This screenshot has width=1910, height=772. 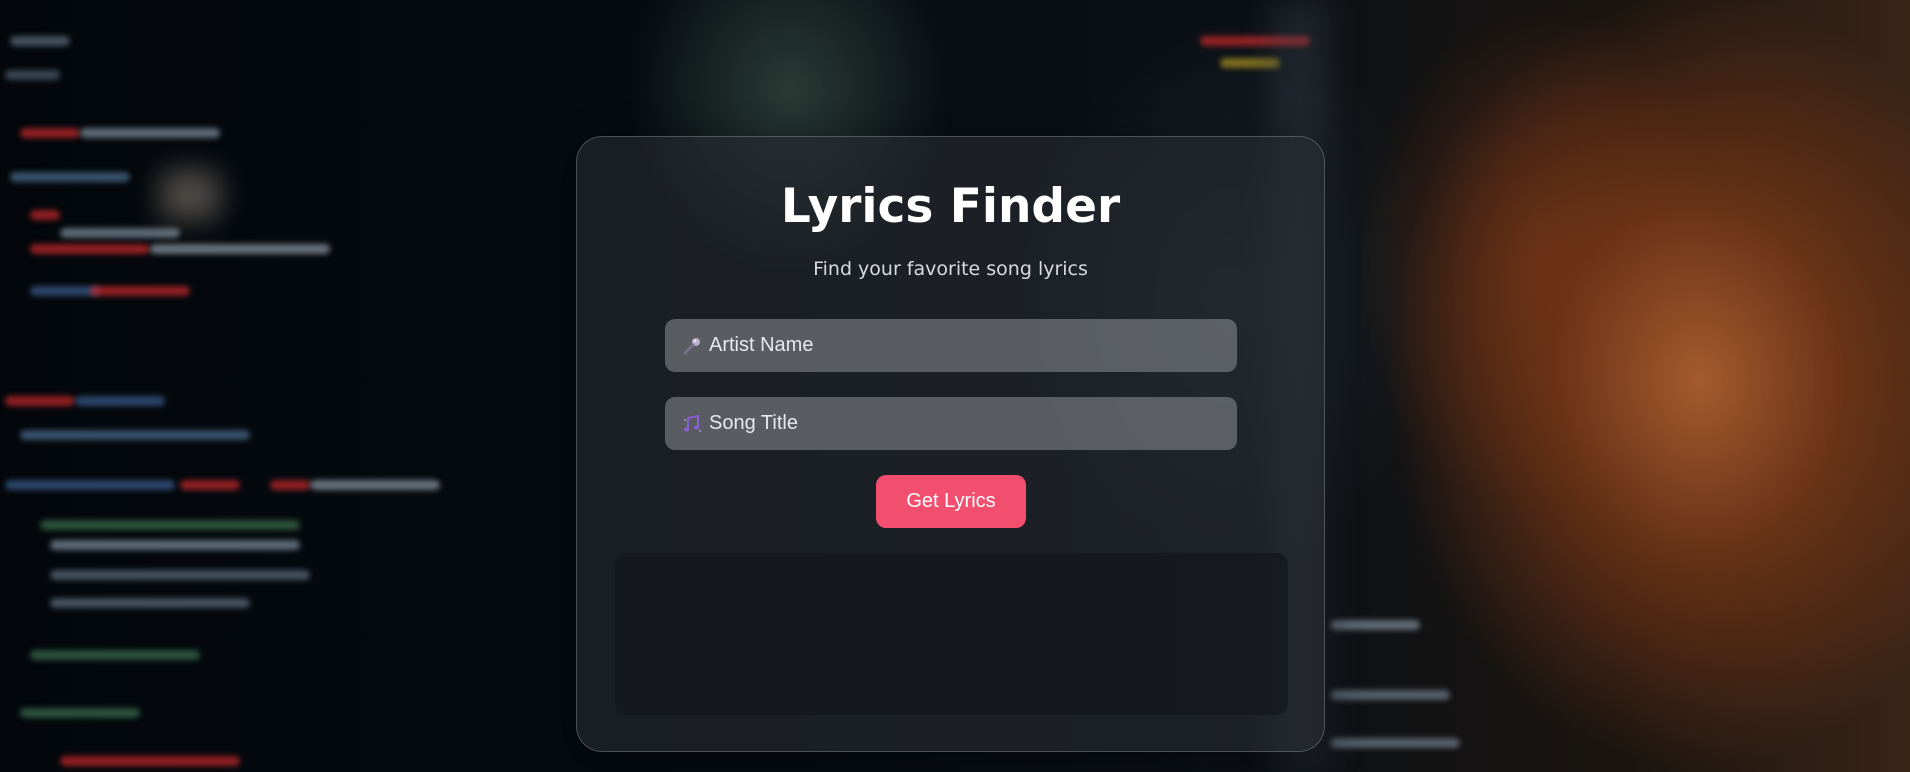 What do you see at coordinates (950, 269) in the screenshot?
I see `app-subtitle: Find your favorite song lyrics` at bounding box center [950, 269].